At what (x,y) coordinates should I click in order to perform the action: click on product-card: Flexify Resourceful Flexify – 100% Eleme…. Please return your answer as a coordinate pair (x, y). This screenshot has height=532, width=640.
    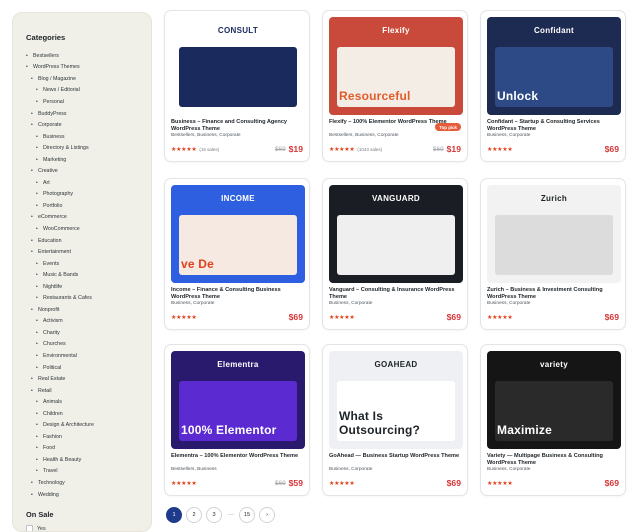
    Looking at the image, I should click on (395, 86).